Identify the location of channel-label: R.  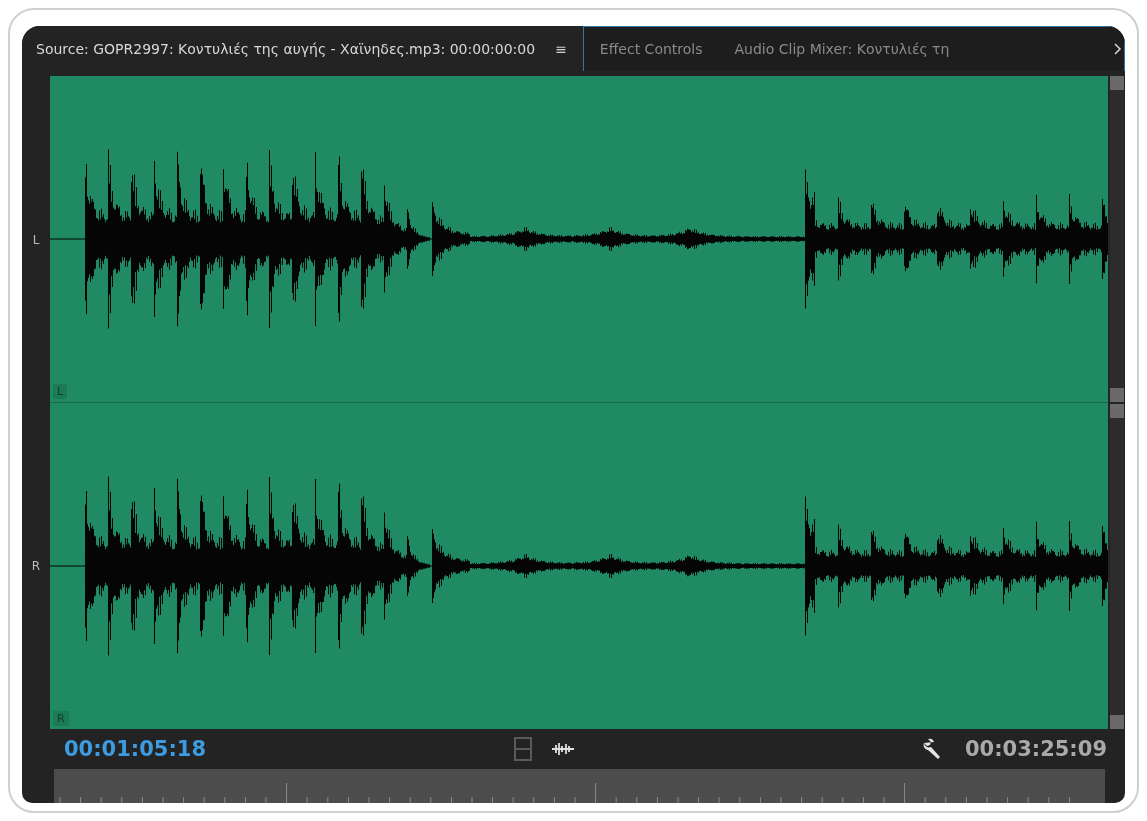
(36, 566).